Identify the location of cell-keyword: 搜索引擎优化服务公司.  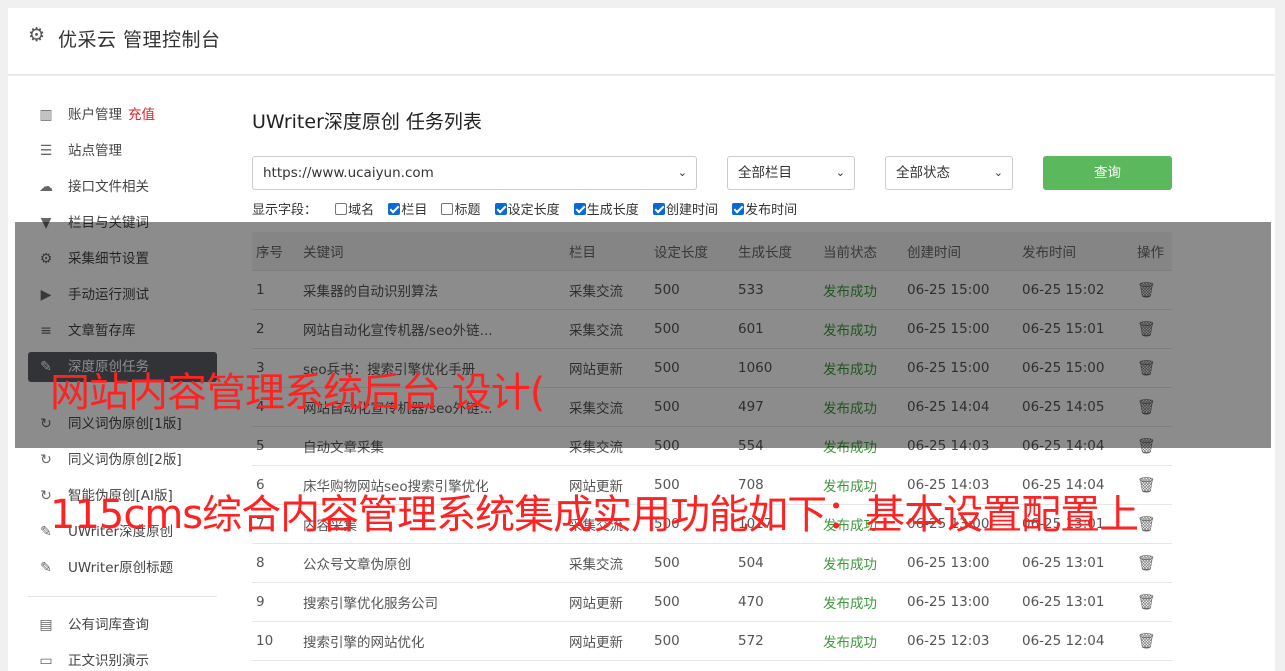
(432, 602).